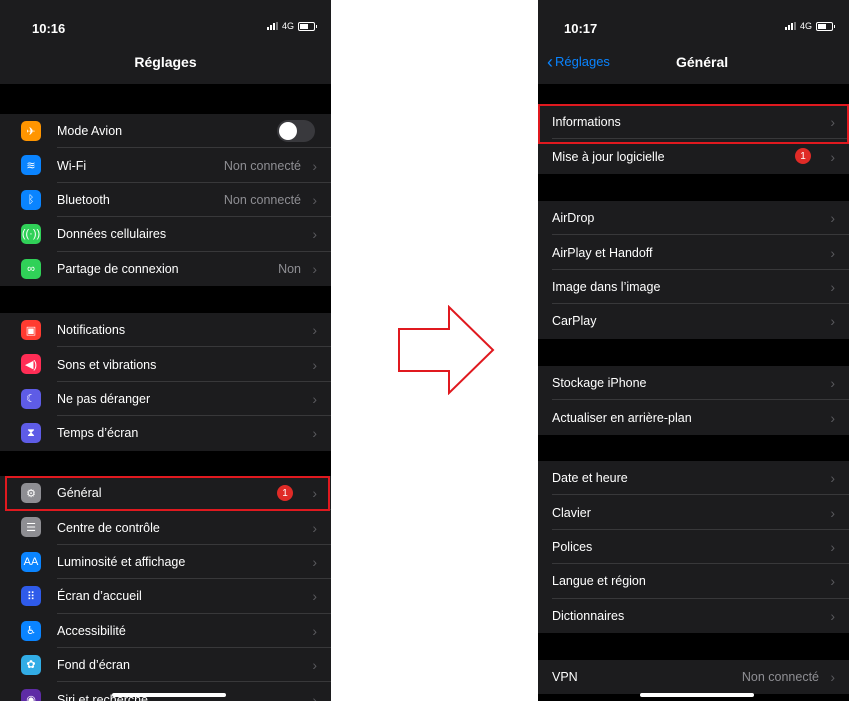  I want to click on settings-row-langue-et-region: Langue et région ›, so click(693, 581).